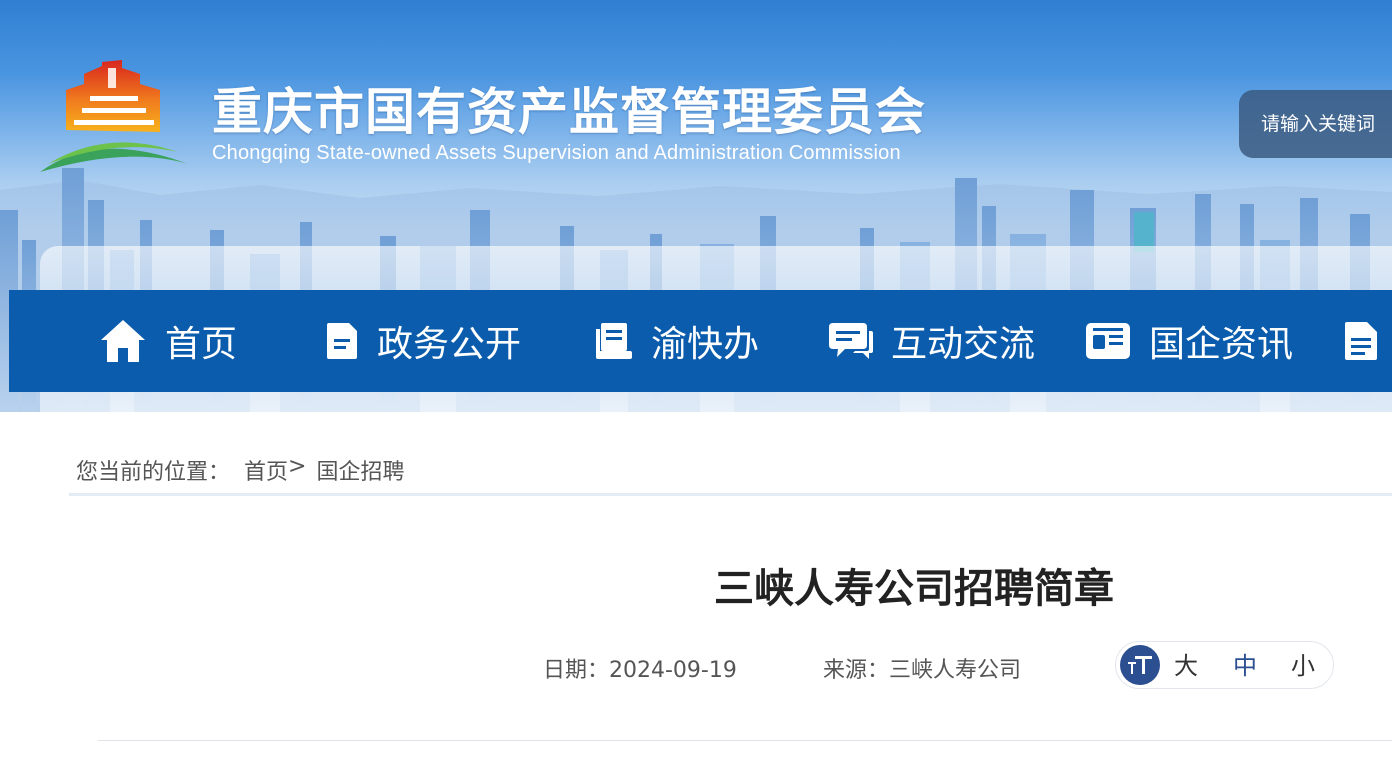 Image resolution: width=1392 pixels, height=758 pixels. What do you see at coordinates (449, 344) in the screenshot?
I see `nav-item-label: 政务公开` at bounding box center [449, 344].